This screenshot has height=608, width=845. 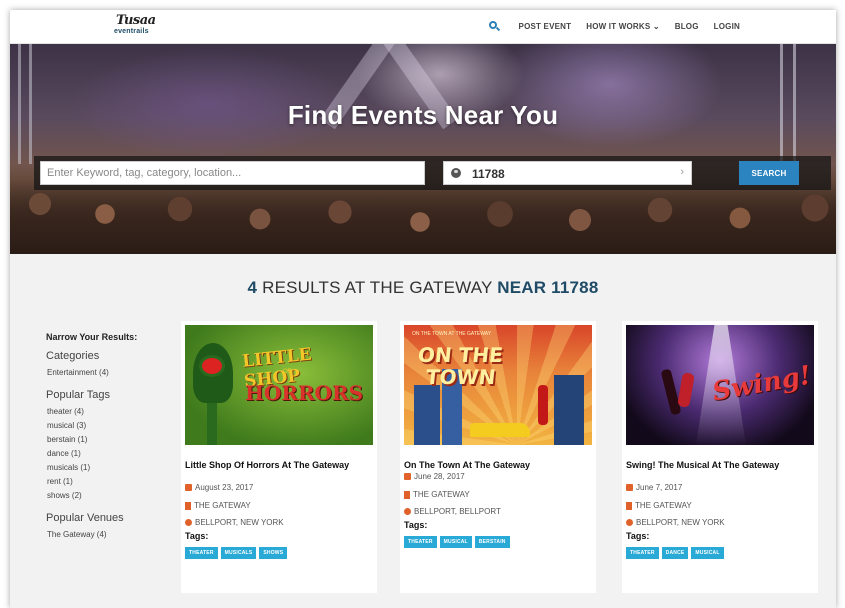 I want to click on poster-text: OF, so click(x=287, y=372).